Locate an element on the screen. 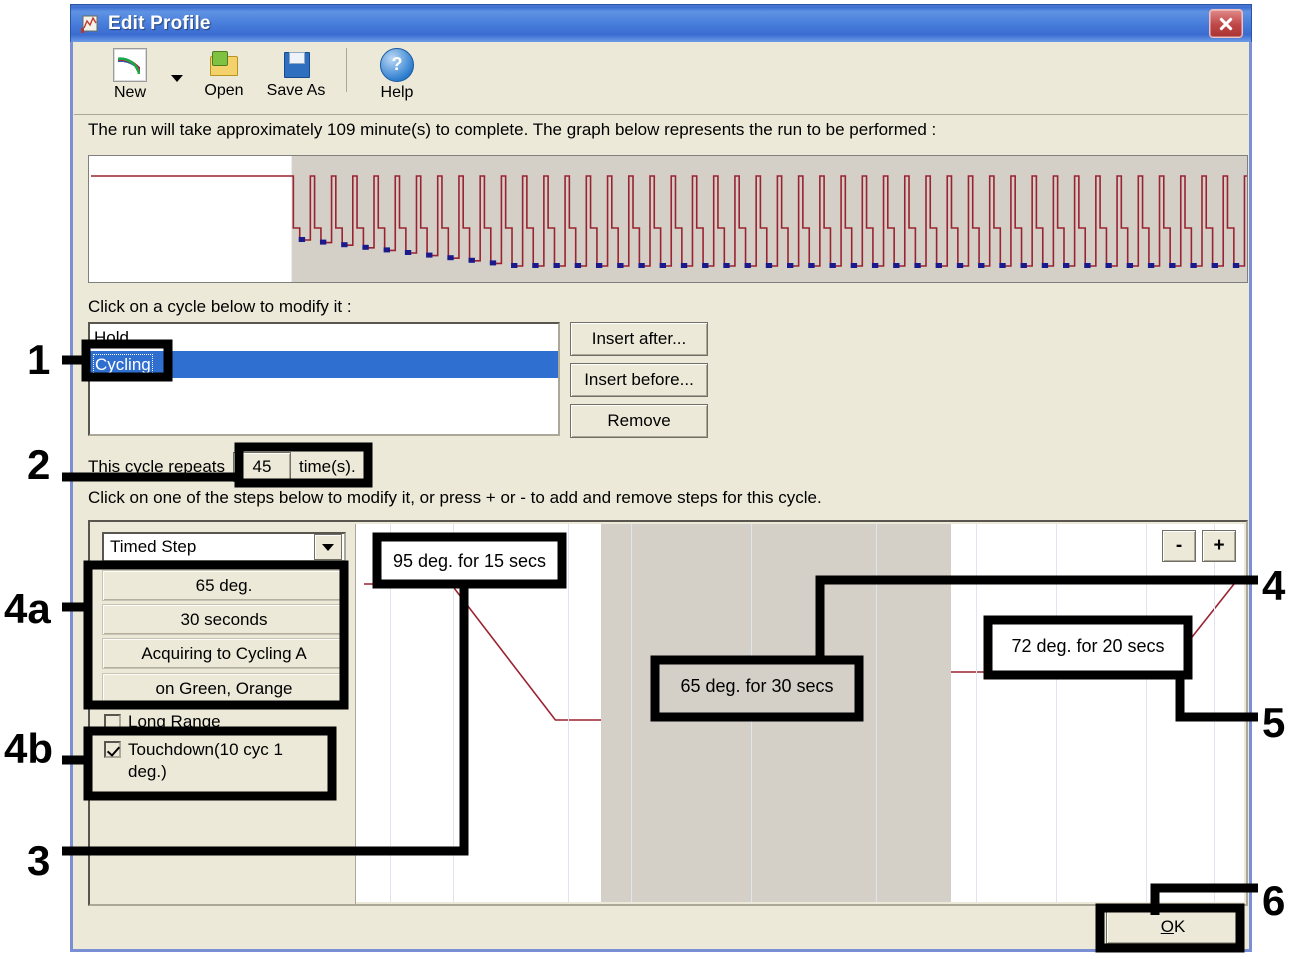 This screenshot has height=959, width=1294. chart-annotation-label: 72 deg. for 20 secs is located at coordinates (1088, 646).